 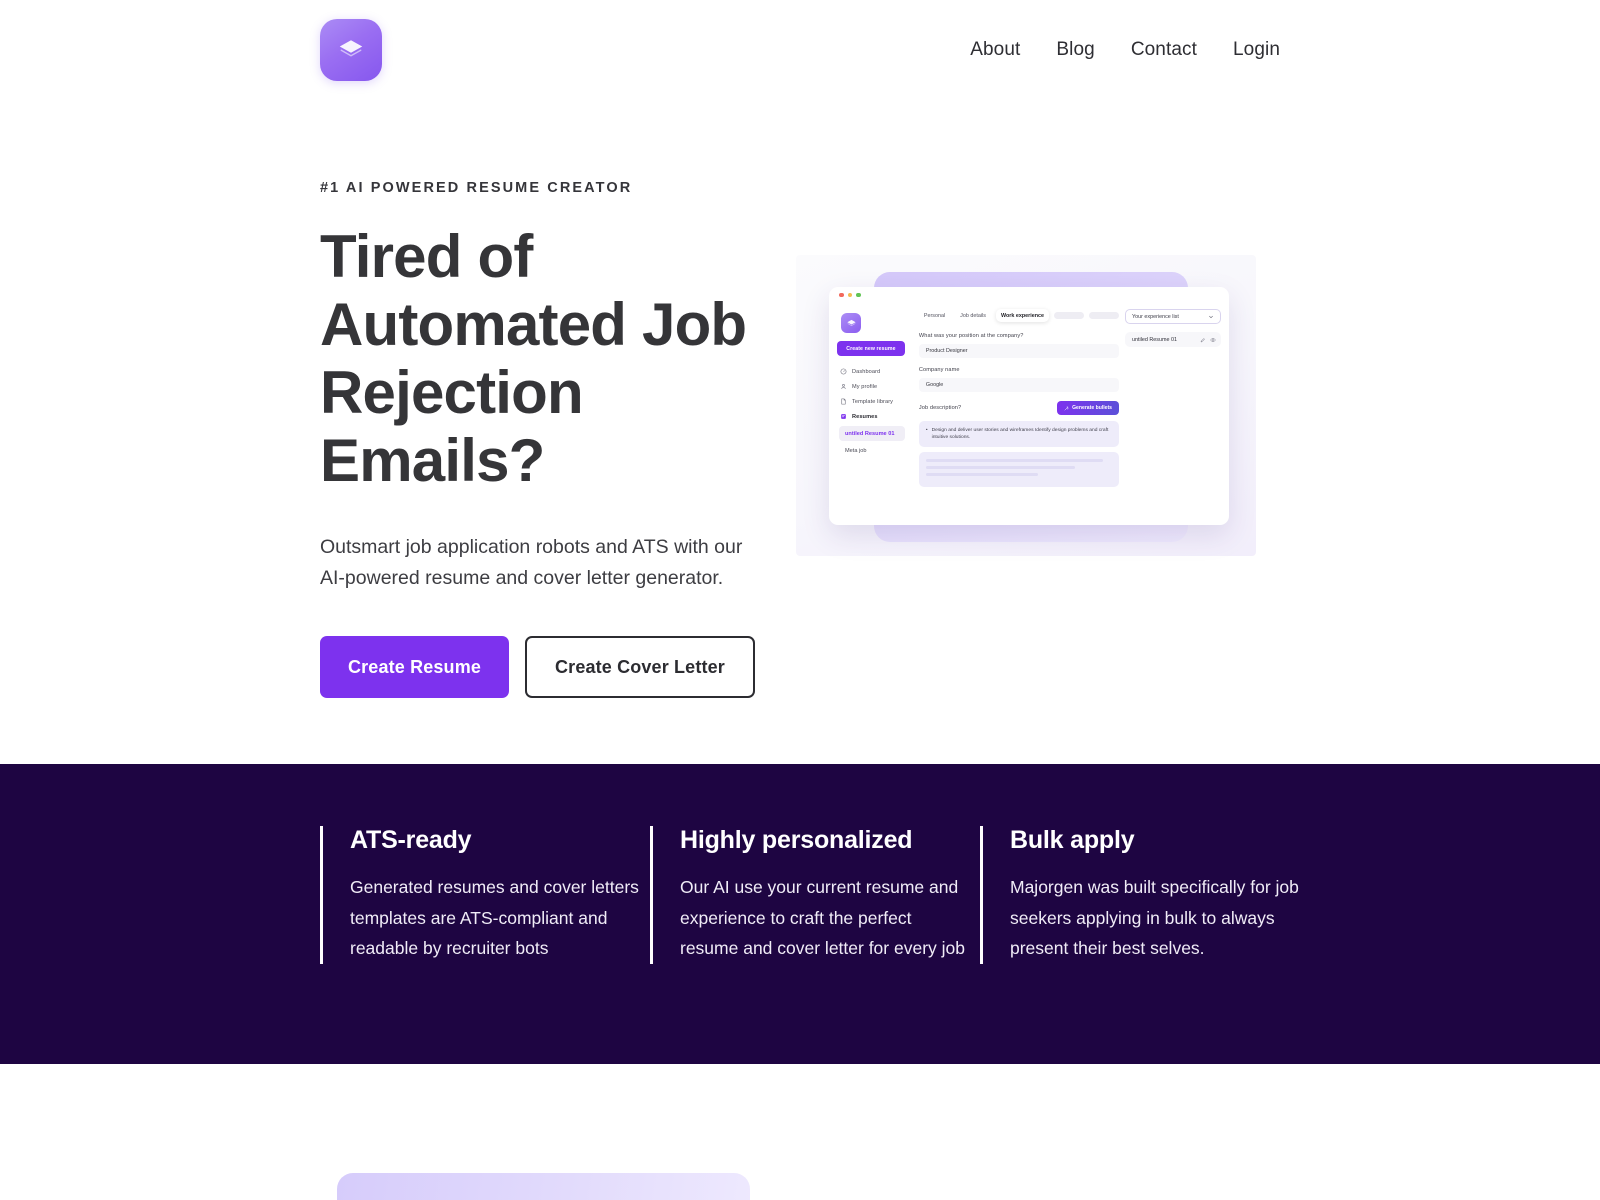 I want to click on company-field-label: Company name, so click(x=939, y=370).